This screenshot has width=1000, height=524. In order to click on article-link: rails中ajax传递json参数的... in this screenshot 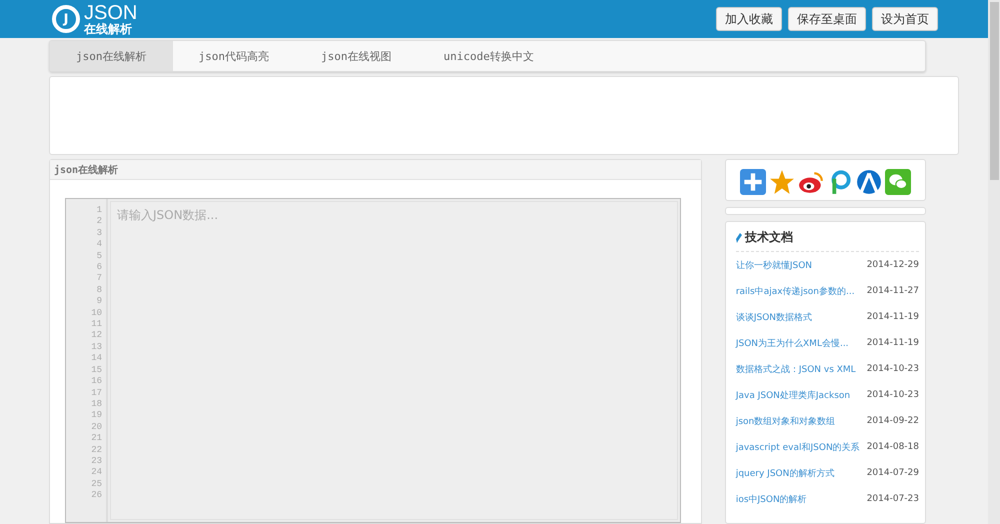, I will do `click(795, 291)`.